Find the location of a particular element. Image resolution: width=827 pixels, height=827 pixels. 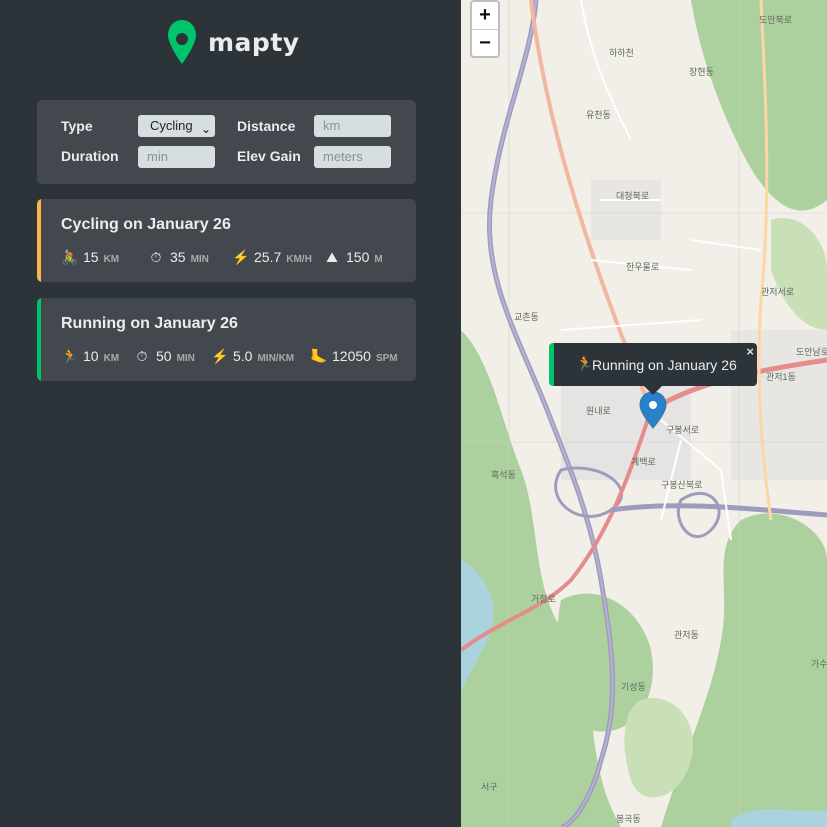

detail-unit: spm is located at coordinates (386, 358).